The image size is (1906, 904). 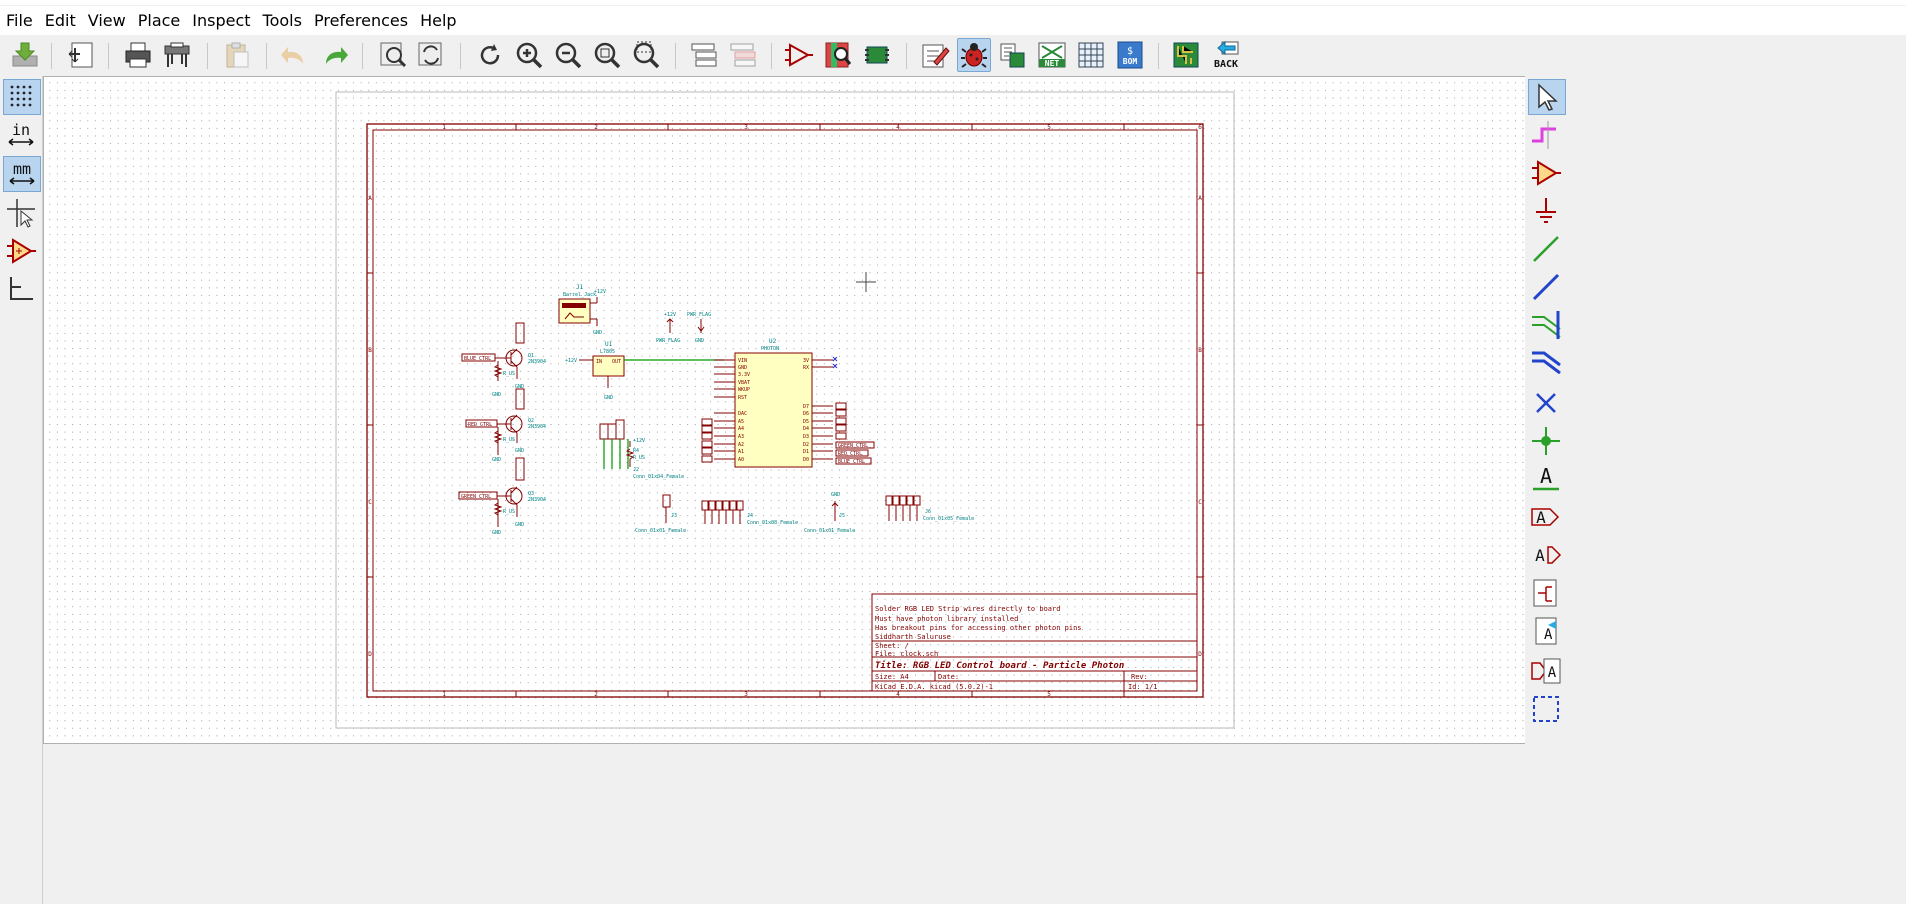 I want to click on add-label-icon: A, so click(x=1546, y=479).